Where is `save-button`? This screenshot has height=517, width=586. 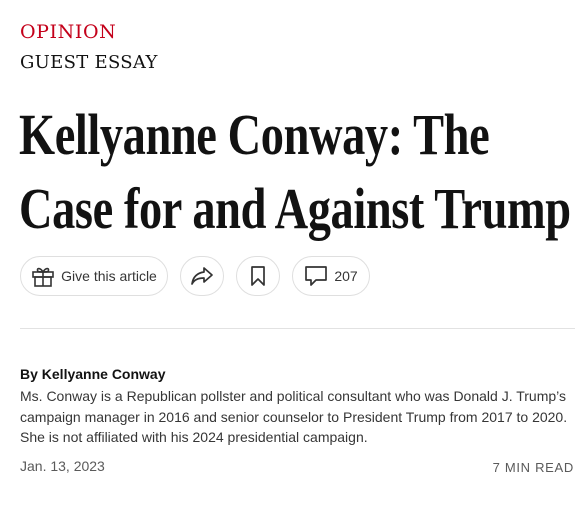
save-button is located at coordinates (258, 276).